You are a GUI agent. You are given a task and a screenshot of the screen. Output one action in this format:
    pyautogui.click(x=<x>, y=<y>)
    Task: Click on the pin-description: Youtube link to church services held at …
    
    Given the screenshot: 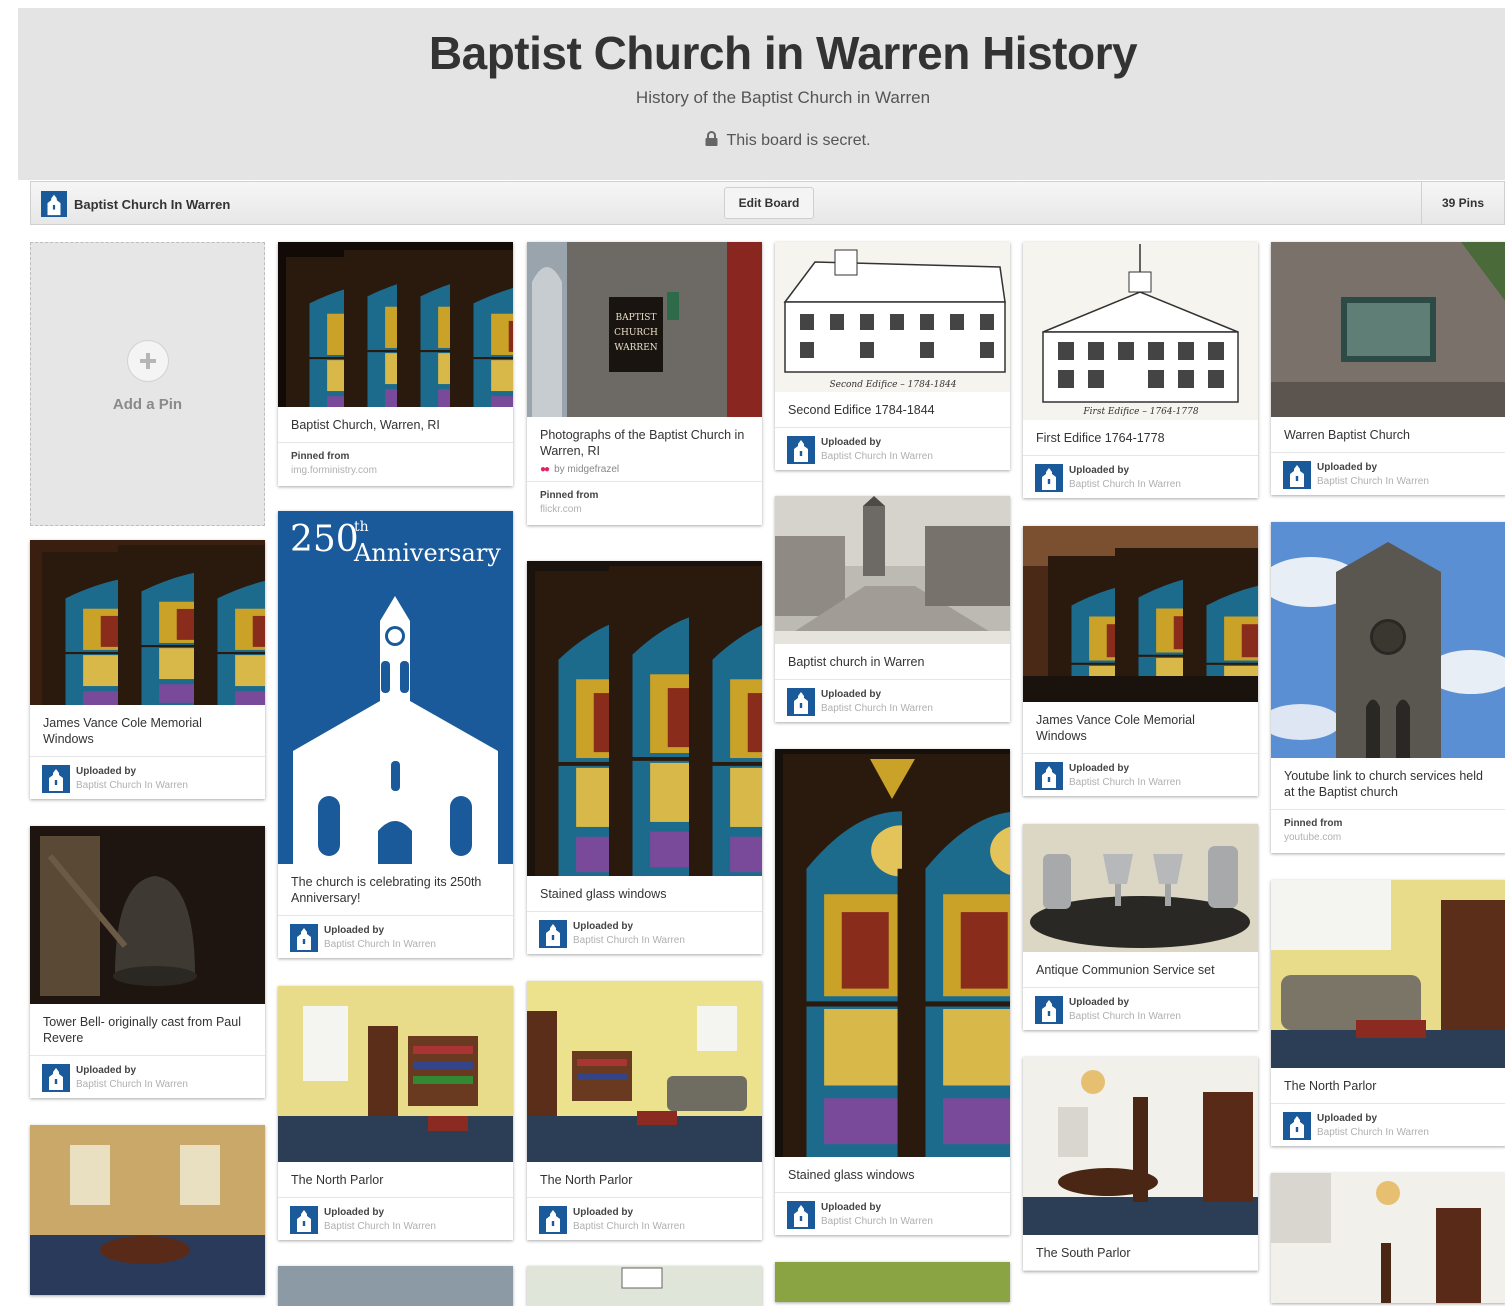 What is the action you would take?
    pyautogui.click(x=1388, y=784)
    